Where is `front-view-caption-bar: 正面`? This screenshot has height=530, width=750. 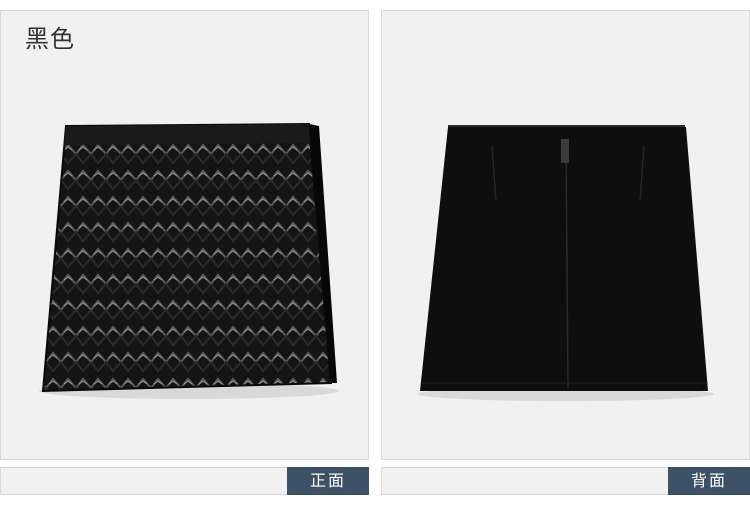
front-view-caption-bar: 正面 is located at coordinates (184, 481).